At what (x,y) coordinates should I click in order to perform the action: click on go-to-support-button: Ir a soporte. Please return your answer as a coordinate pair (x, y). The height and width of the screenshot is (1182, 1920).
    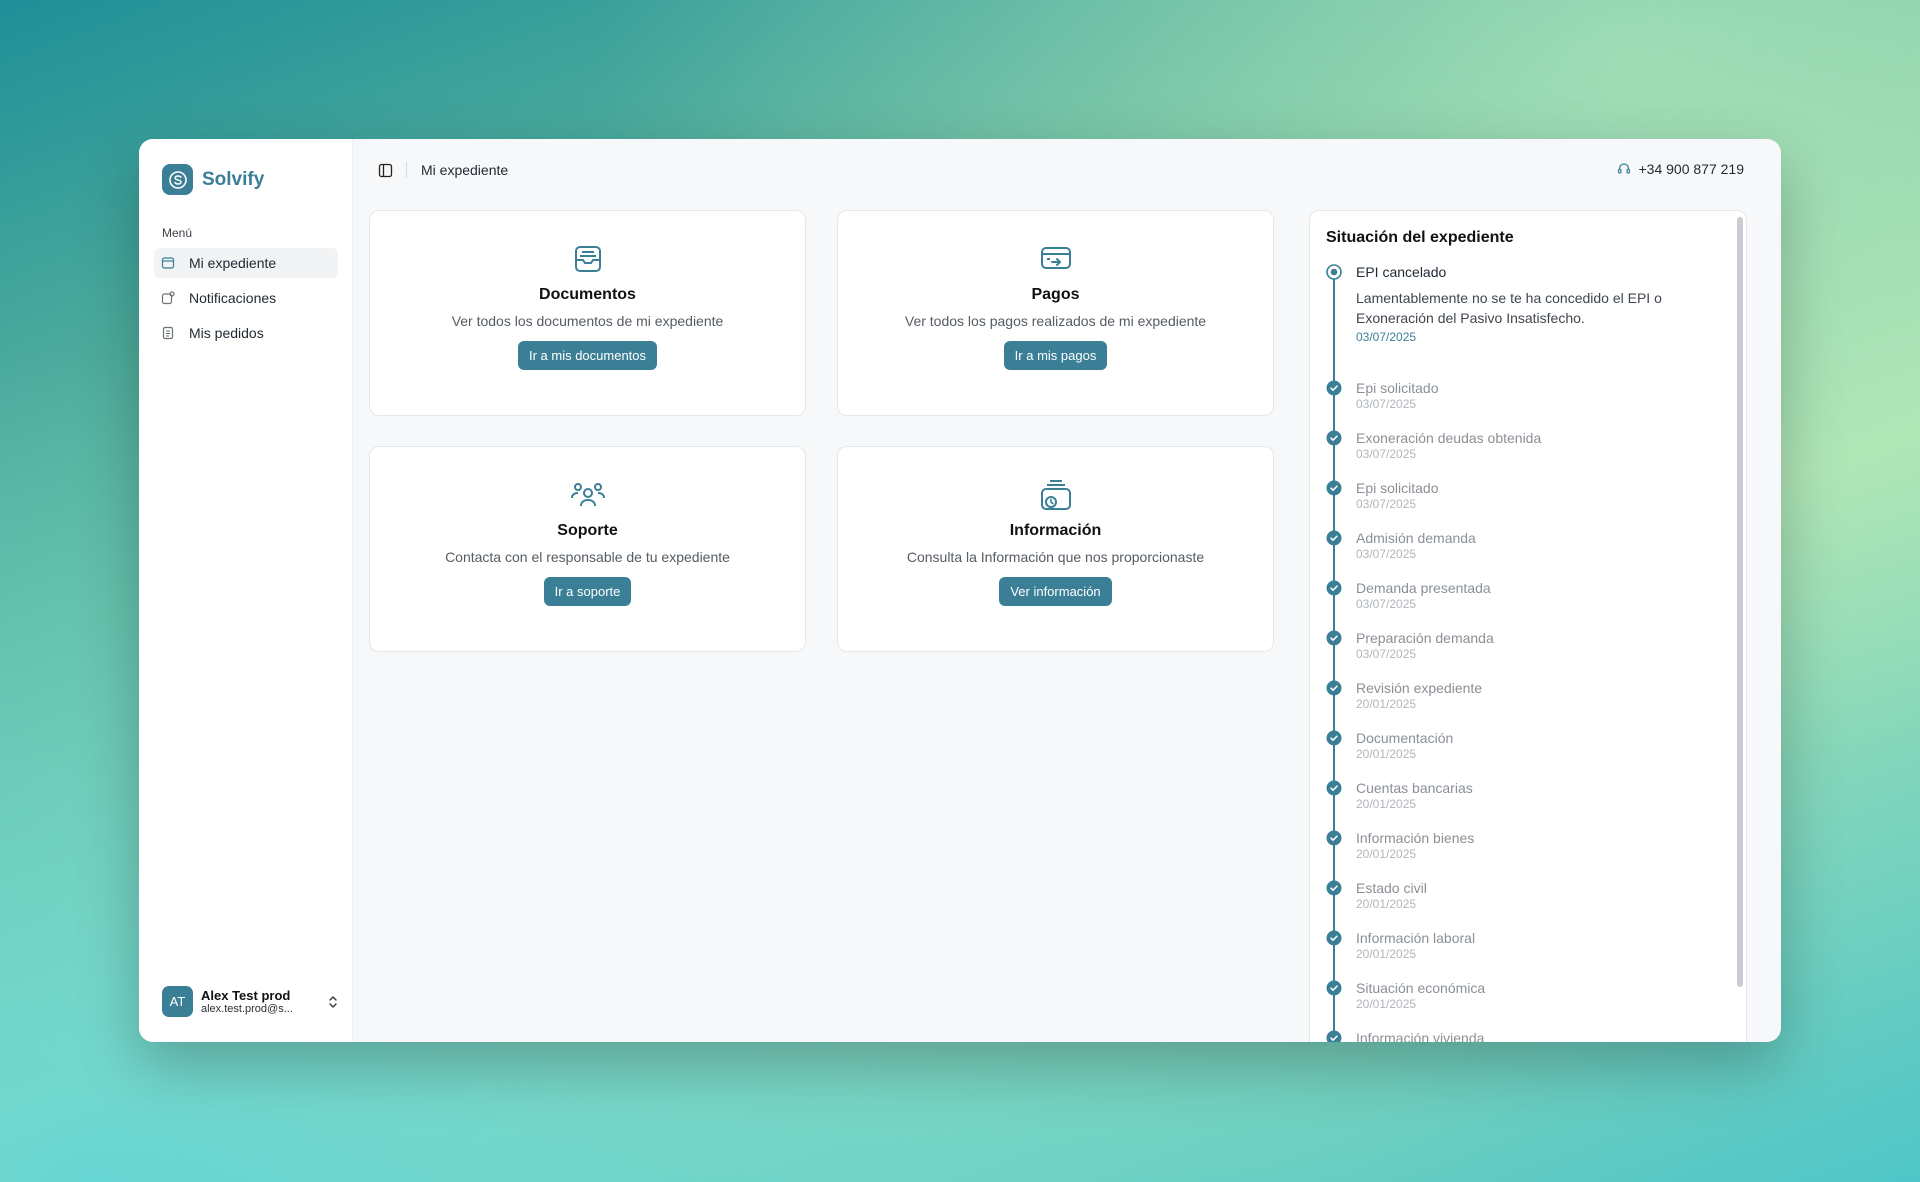
    Looking at the image, I should click on (587, 591).